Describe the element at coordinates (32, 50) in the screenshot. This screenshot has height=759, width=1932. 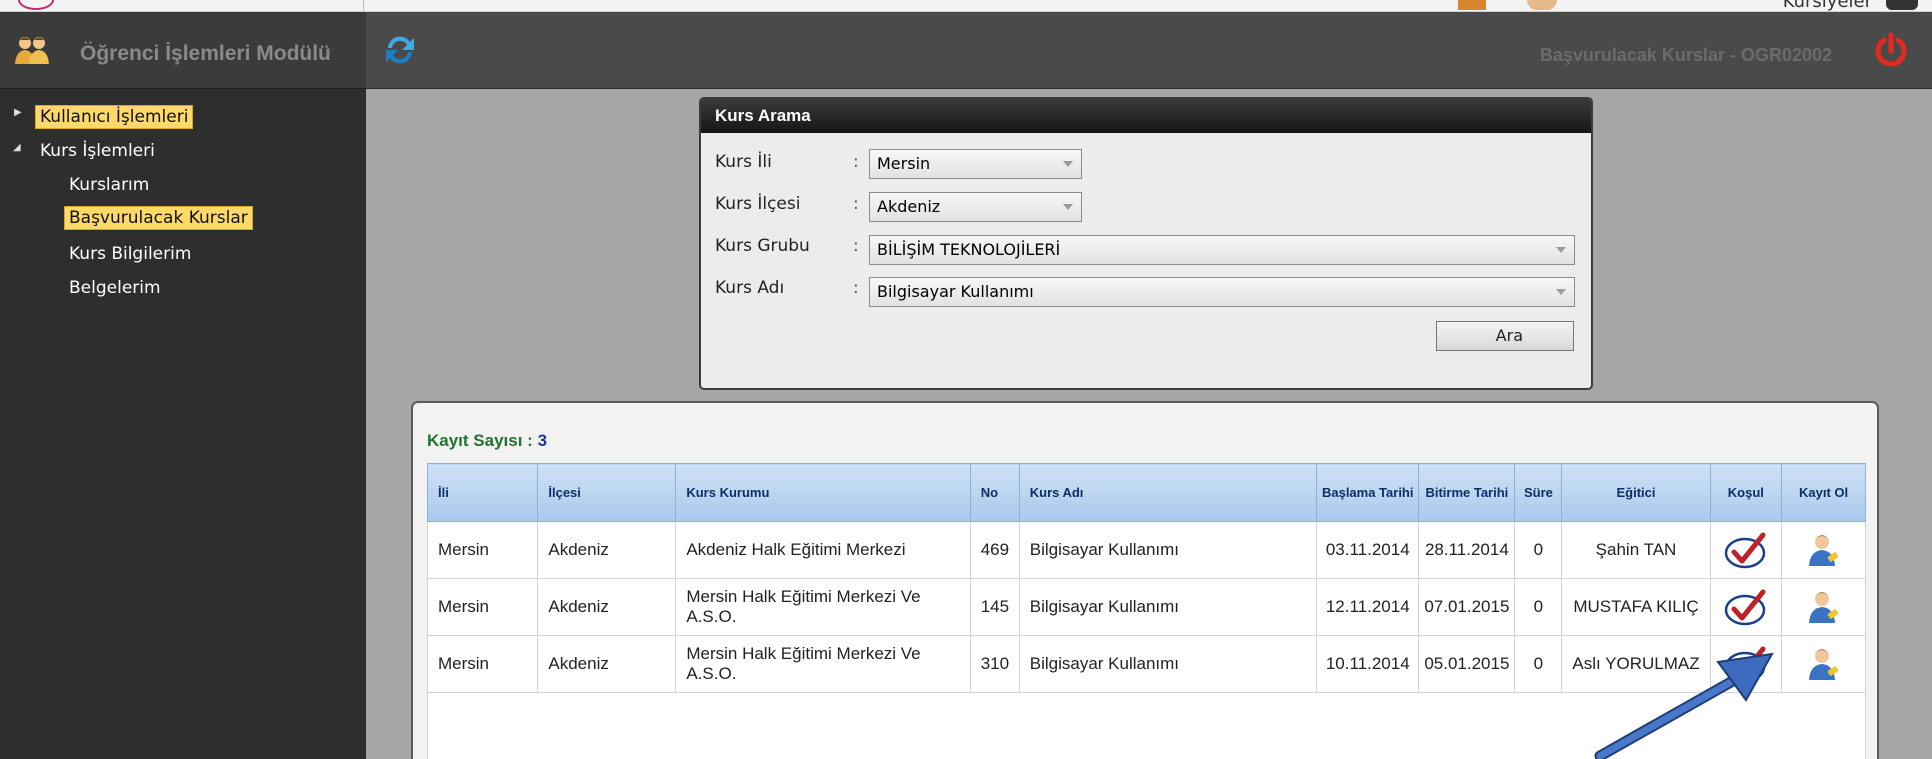
I see `students-icon` at that location.